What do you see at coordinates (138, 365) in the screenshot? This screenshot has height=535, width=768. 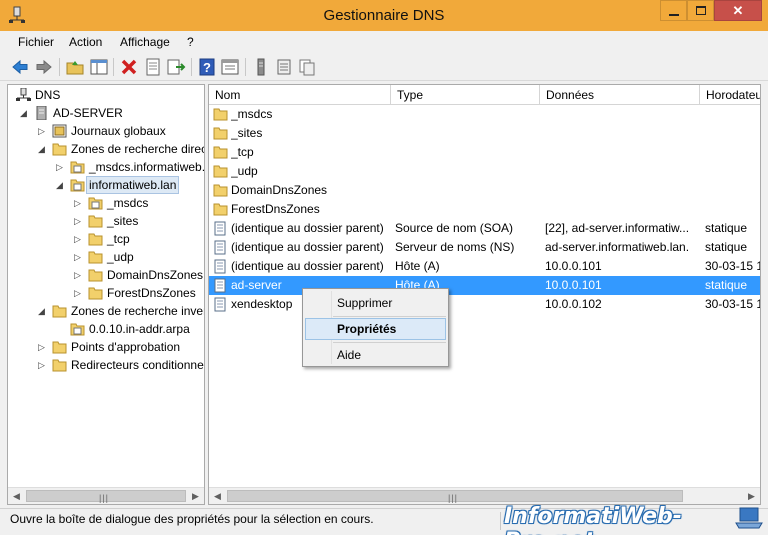 I see `tree-item-label: Redirecteurs conditionnels` at bounding box center [138, 365].